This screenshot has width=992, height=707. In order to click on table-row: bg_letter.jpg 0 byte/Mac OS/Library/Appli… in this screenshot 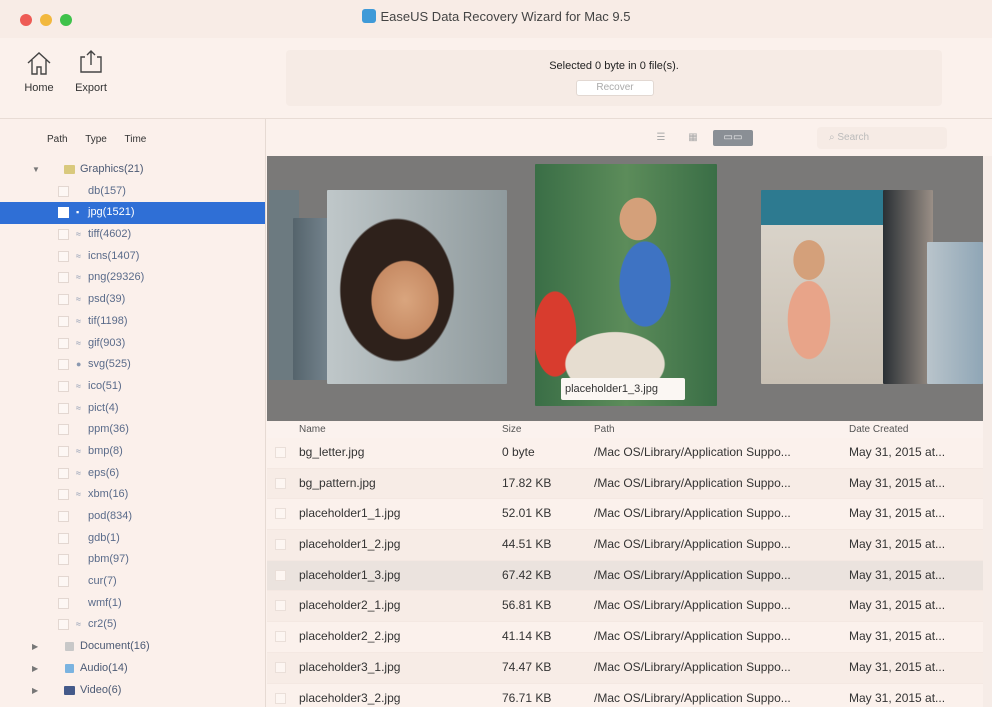, I will do `click(625, 453)`.